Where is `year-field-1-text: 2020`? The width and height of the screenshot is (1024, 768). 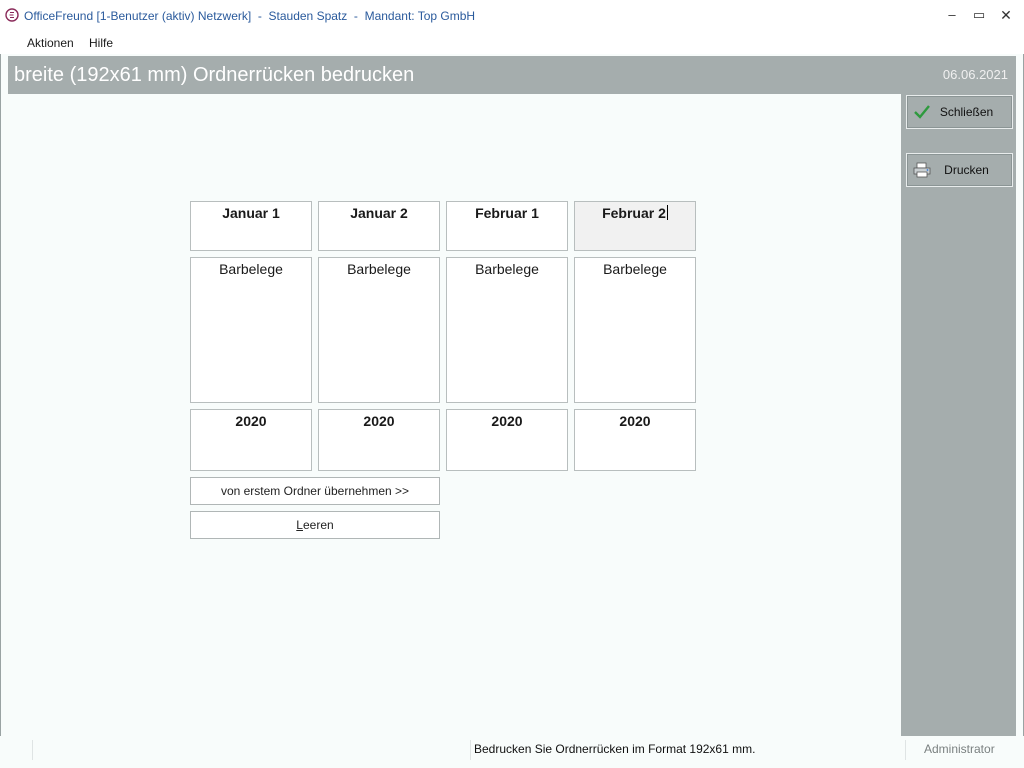 year-field-1-text: 2020 is located at coordinates (251, 421).